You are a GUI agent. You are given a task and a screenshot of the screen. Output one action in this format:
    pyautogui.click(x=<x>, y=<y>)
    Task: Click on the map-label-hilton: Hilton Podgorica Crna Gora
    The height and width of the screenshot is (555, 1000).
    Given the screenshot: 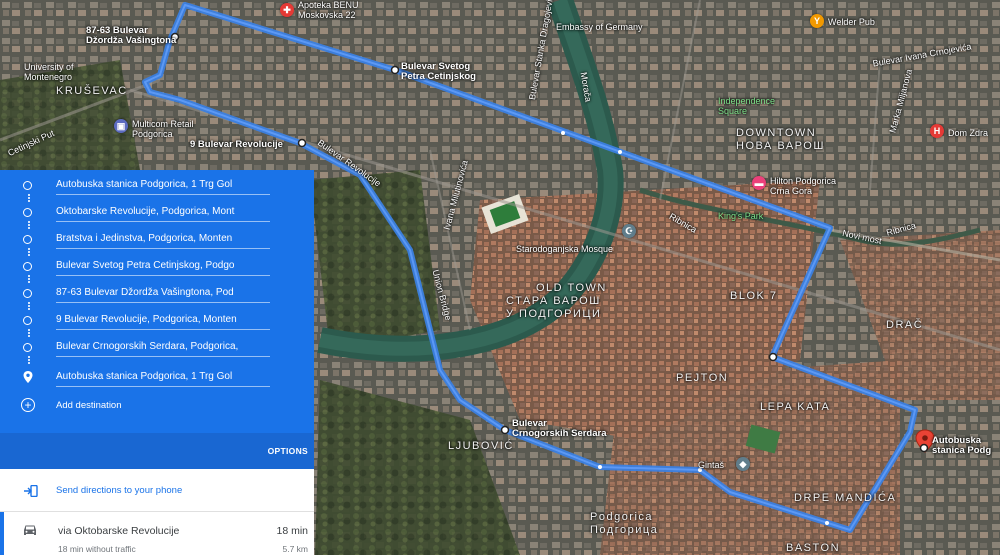 What is the action you would take?
    pyautogui.click(x=803, y=186)
    